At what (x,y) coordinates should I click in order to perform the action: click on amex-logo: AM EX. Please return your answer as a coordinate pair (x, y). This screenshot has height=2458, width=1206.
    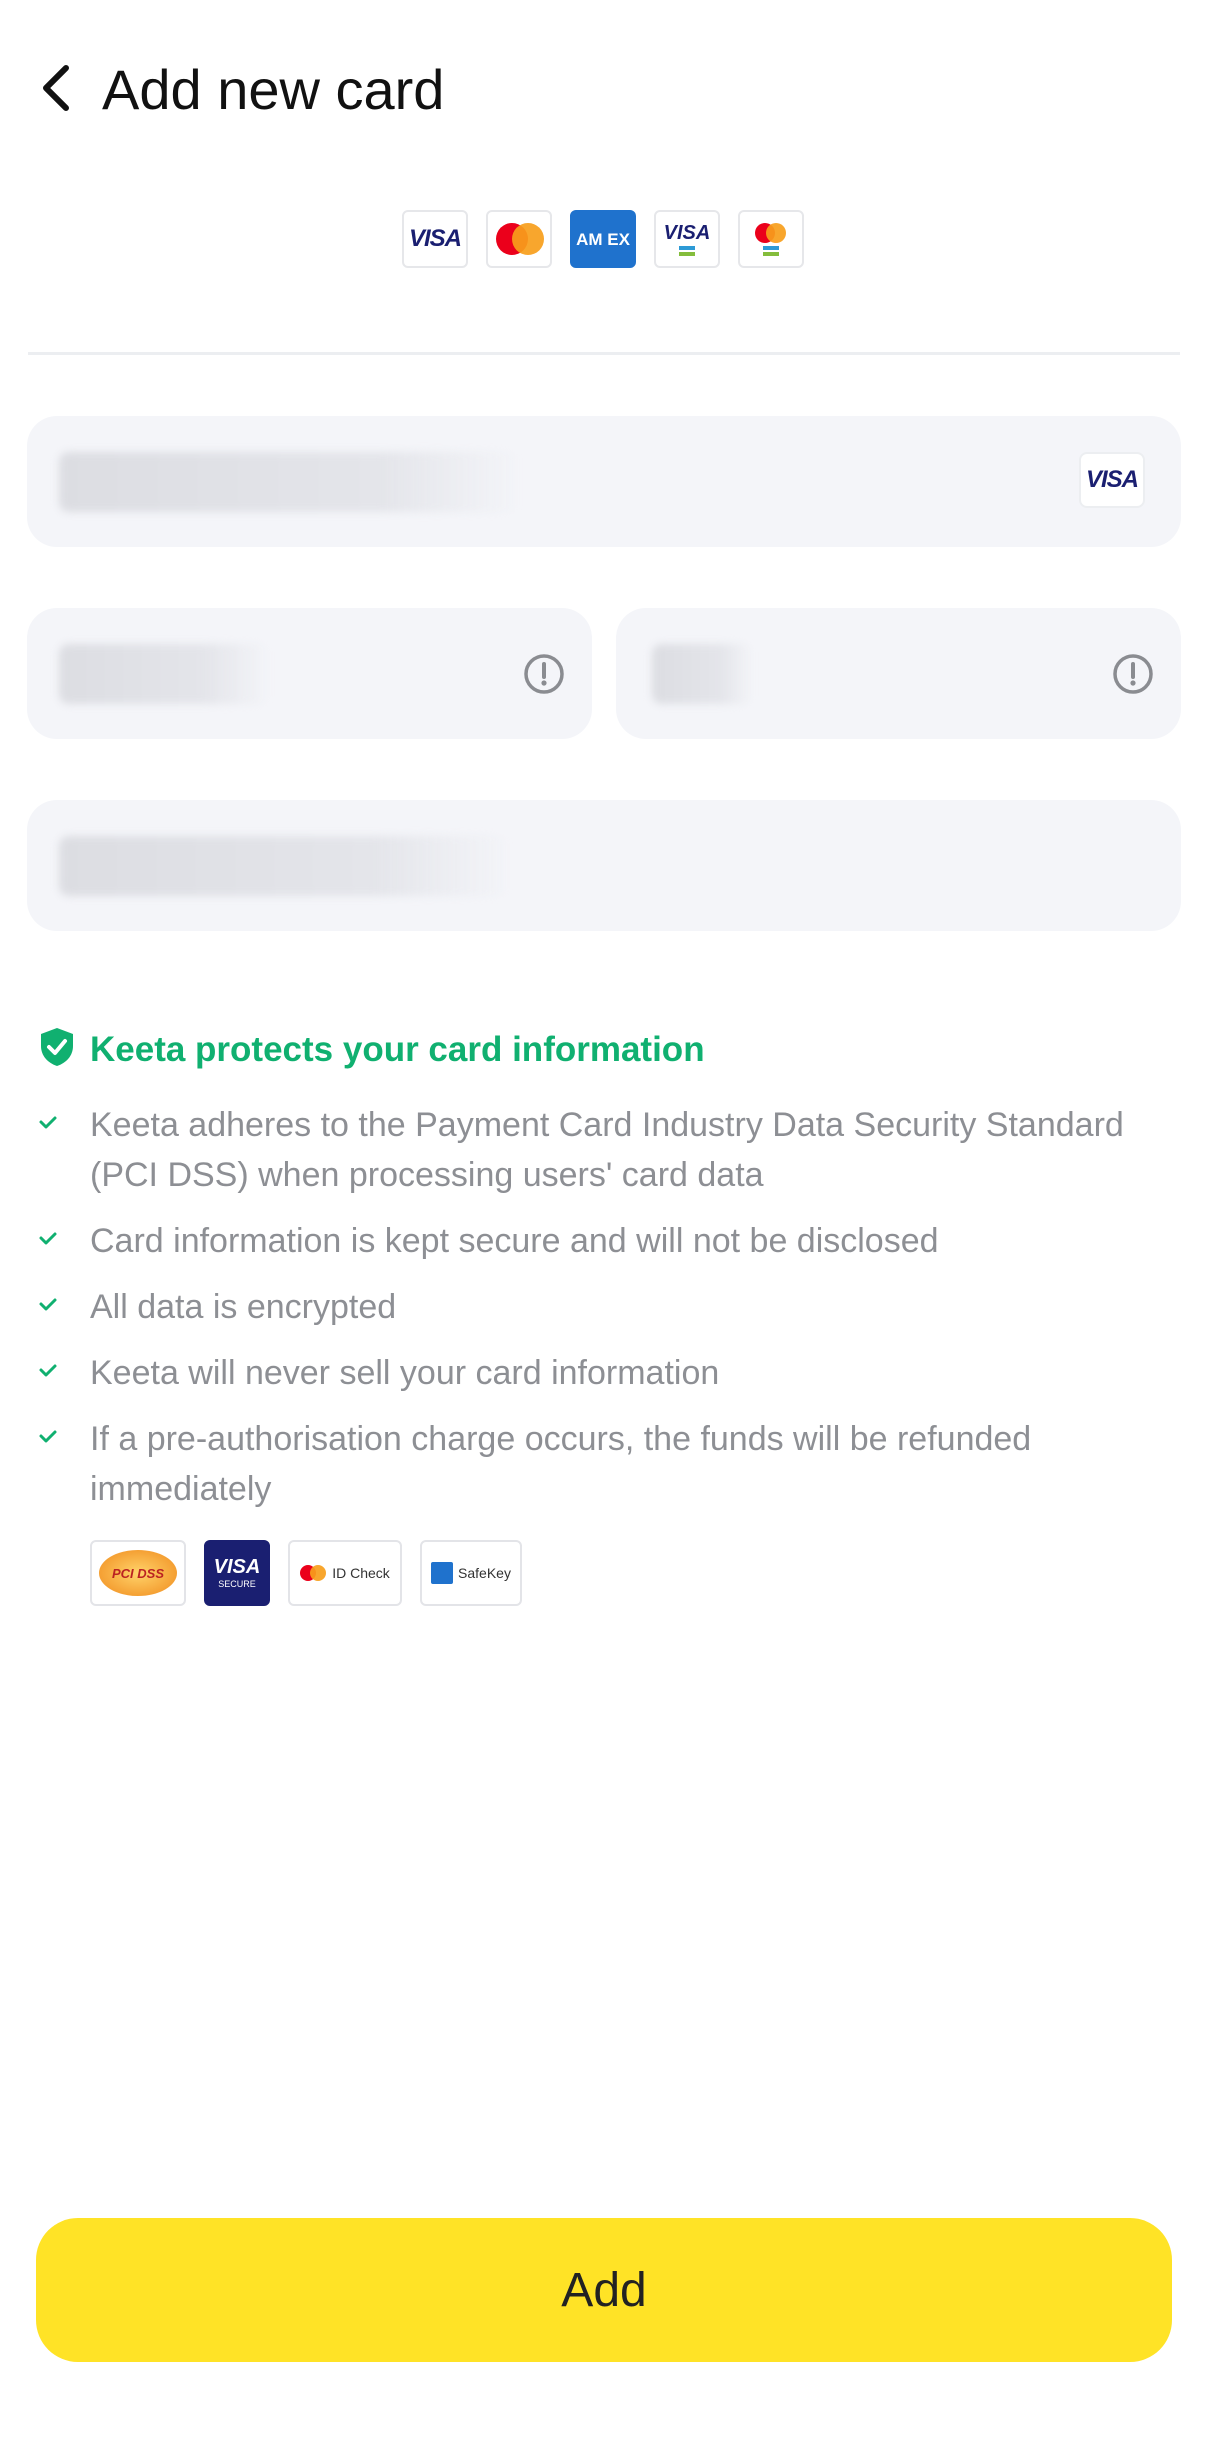
    Looking at the image, I should click on (603, 239).